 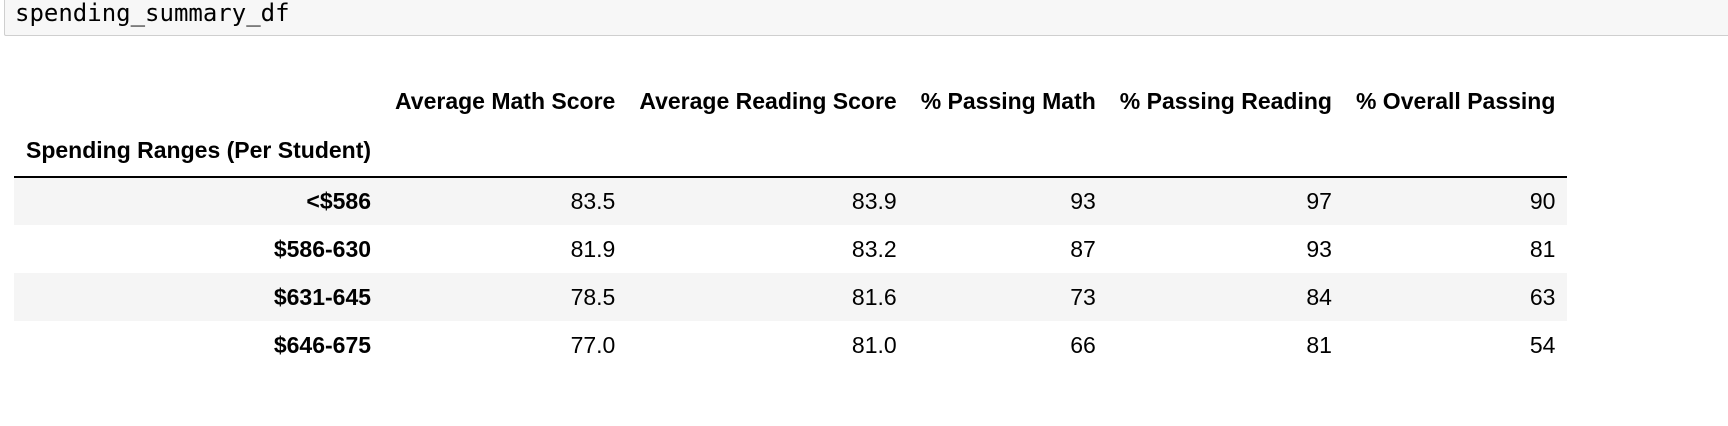 I want to click on table-row: $586-630 81.9 83.2 87 93 81, so click(x=790, y=249).